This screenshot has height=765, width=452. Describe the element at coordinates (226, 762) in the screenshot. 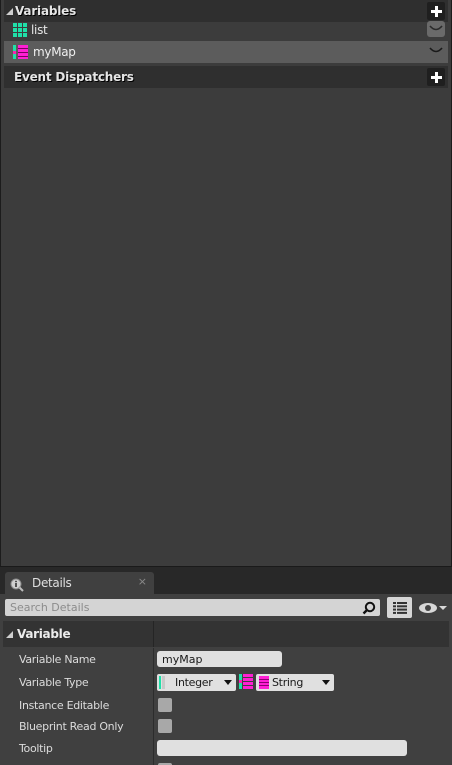

I see `property-row-next` at that location.